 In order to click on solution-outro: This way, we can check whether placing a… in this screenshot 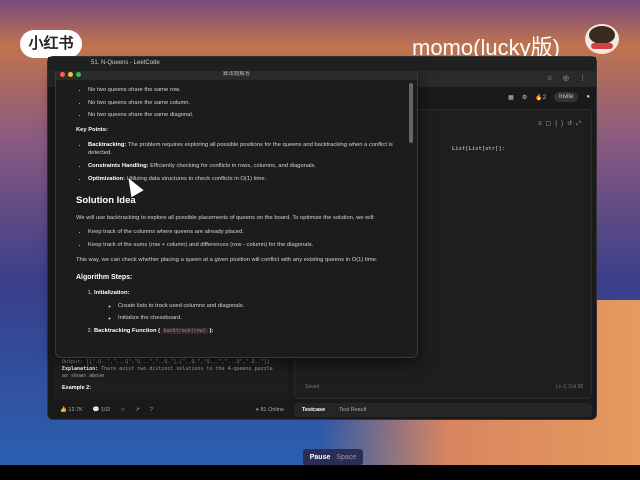, I will do `click(227, 259)`.